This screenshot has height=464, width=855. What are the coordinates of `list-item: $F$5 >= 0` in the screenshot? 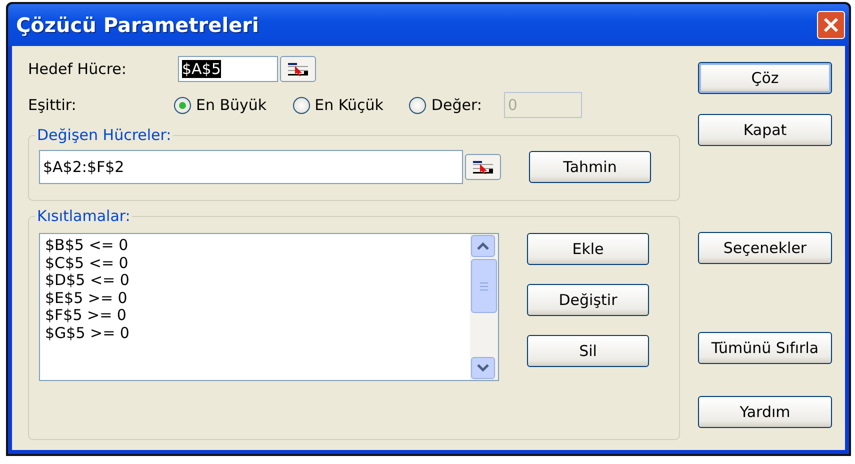 It's located at (255, 315).